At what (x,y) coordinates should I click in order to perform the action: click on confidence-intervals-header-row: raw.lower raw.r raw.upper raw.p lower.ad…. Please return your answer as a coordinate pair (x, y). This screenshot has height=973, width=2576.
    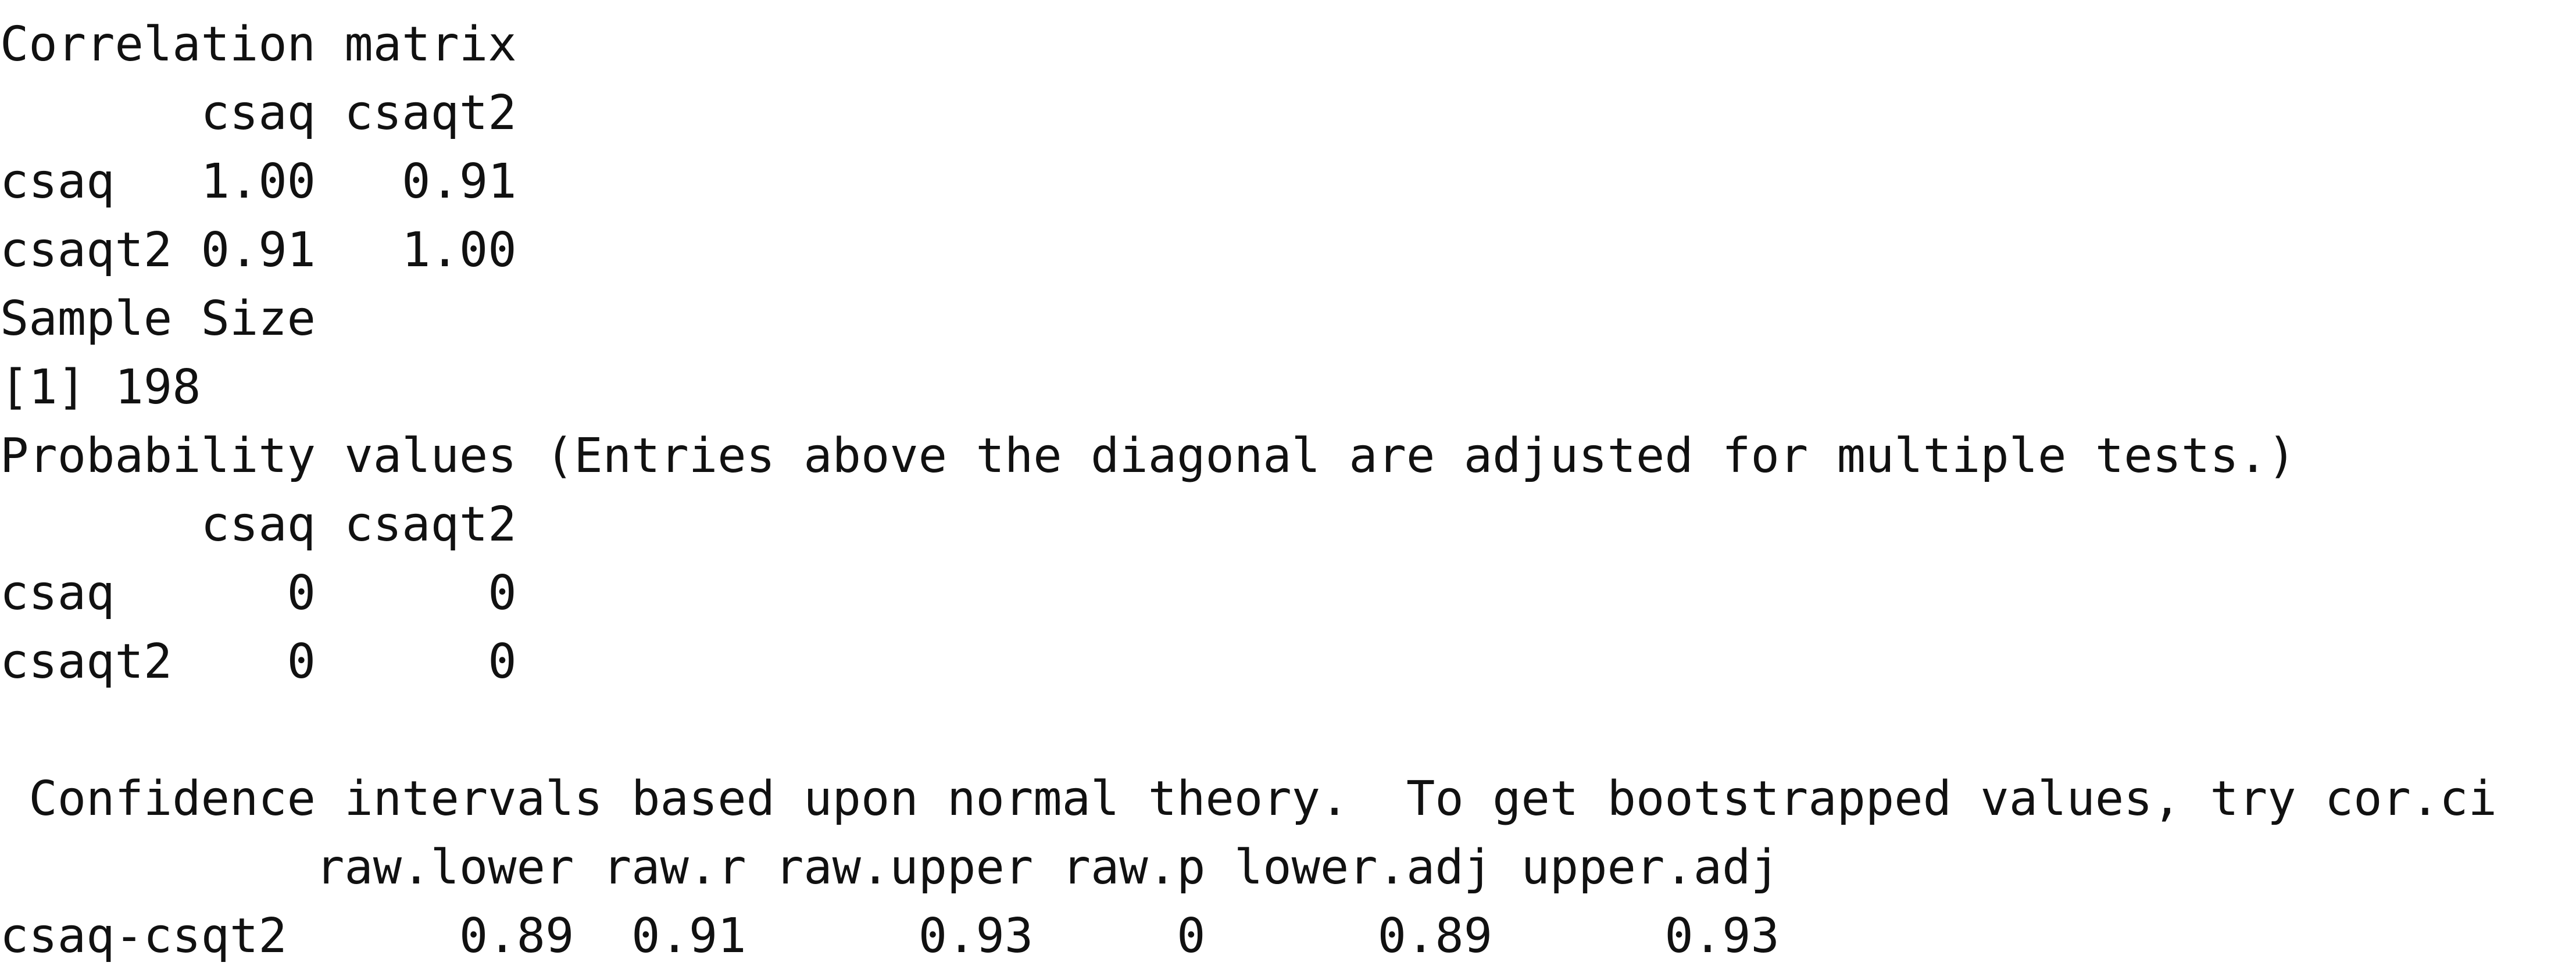
    Looking at the image, I should click on (890, 867).